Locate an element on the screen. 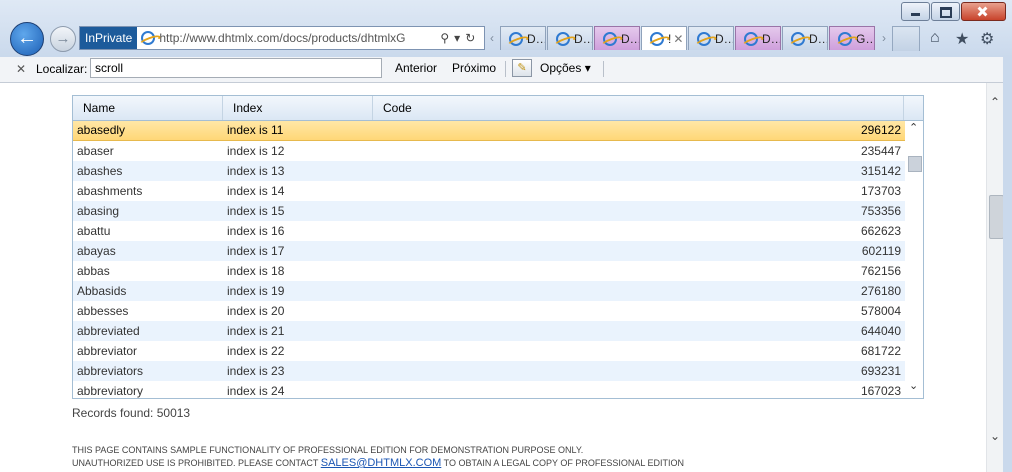  find-options-button: Opções ▾ is located at coordinates (565, 68).